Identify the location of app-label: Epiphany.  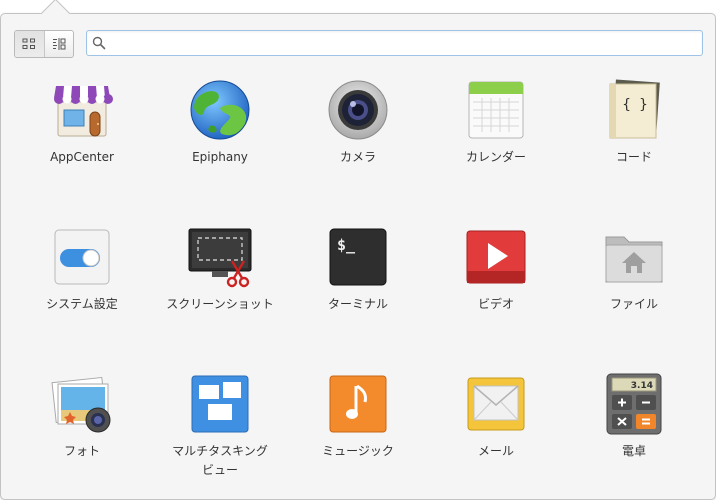
(220, 157).